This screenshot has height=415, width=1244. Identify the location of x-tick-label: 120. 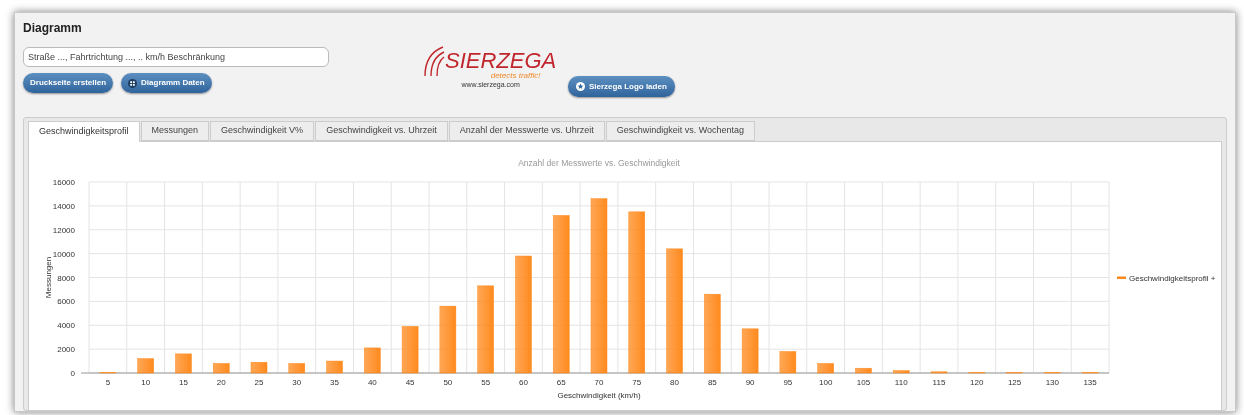
(977, 382).